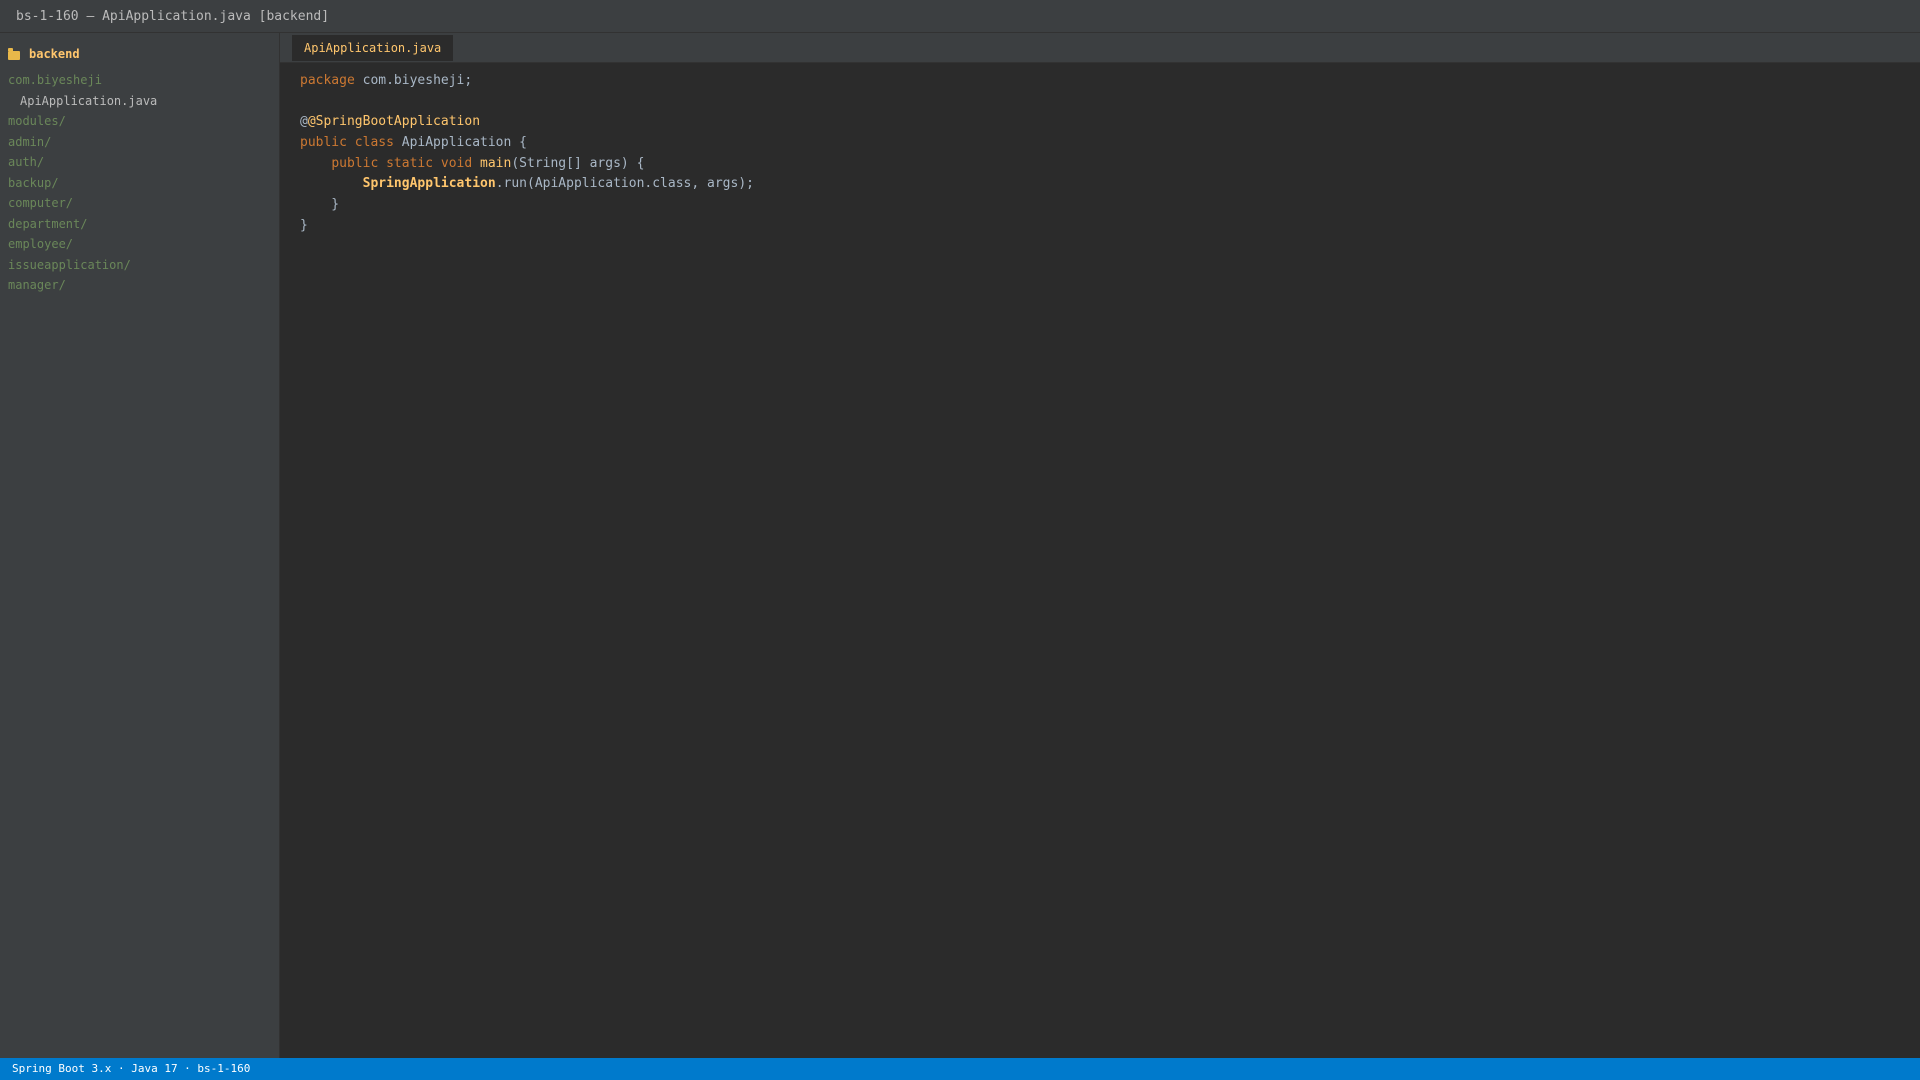 The height and width of the screenshot is (1080, 1920). I want to click on window-title: bs-1-160 — ApiApplication.java [backend], so click(960, 16).